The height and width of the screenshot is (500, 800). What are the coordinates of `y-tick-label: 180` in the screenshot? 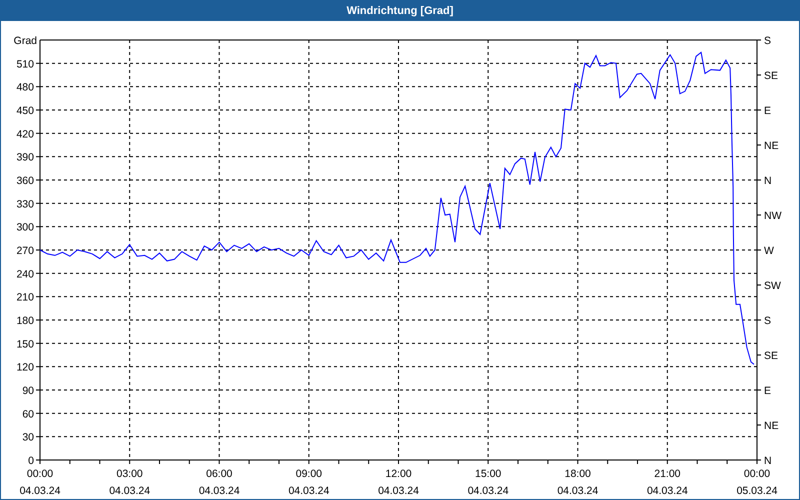 It's located at (25, 321).